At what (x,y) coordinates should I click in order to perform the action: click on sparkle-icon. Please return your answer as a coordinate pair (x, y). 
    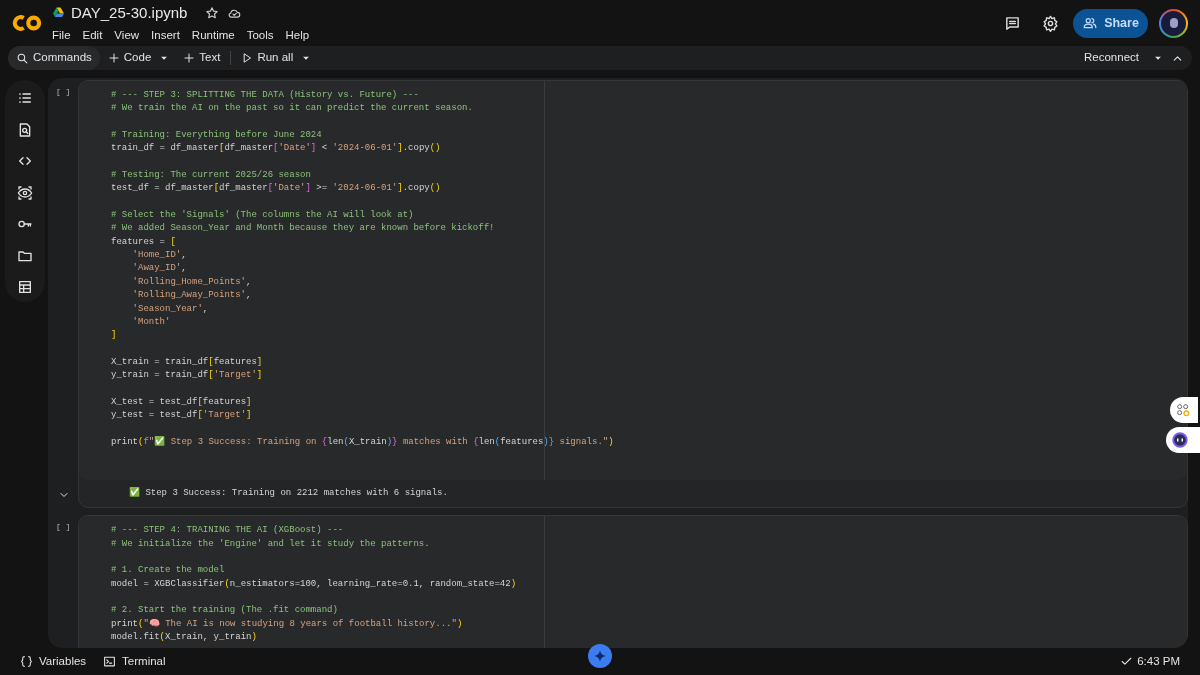
    Looking at the image, I should click on (600, 656).